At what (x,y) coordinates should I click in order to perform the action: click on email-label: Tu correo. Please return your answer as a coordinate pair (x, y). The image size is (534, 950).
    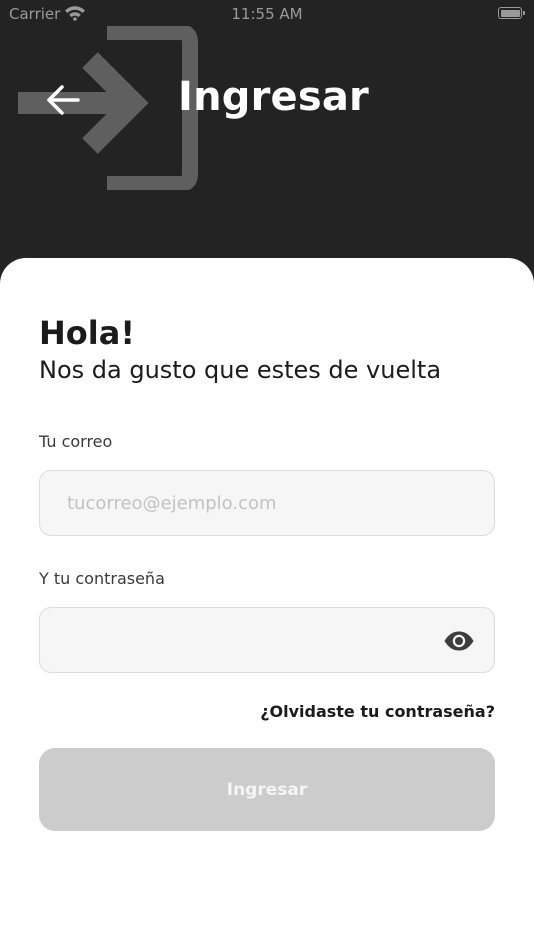
    Looking at the image, I should click on (76, 441).